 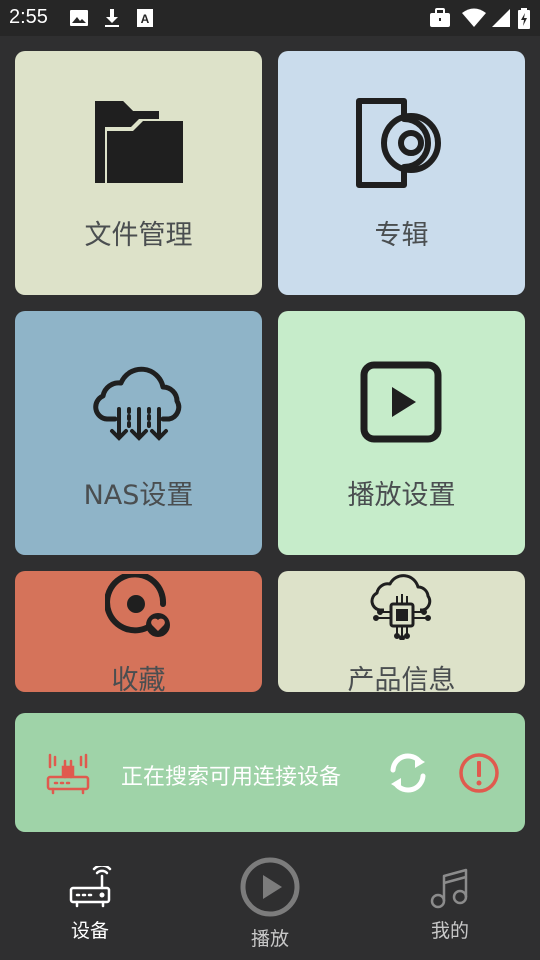 What do you see at coordinates (401, 495) in the screenshot?
I see `tile-label: 播放设置` at bounding box center [401, 495].